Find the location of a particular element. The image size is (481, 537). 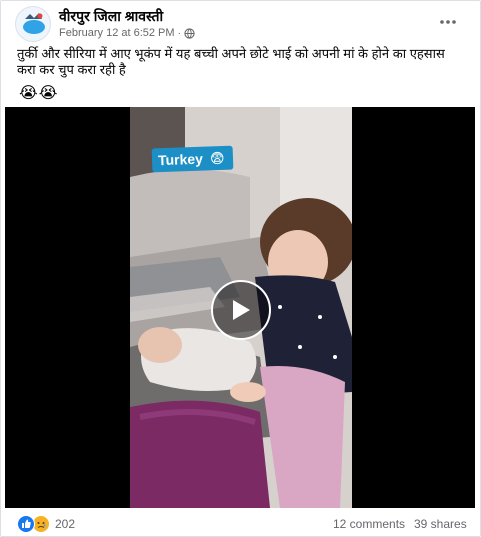

video-location-label: Turkey is located at coordinates (180, 159).